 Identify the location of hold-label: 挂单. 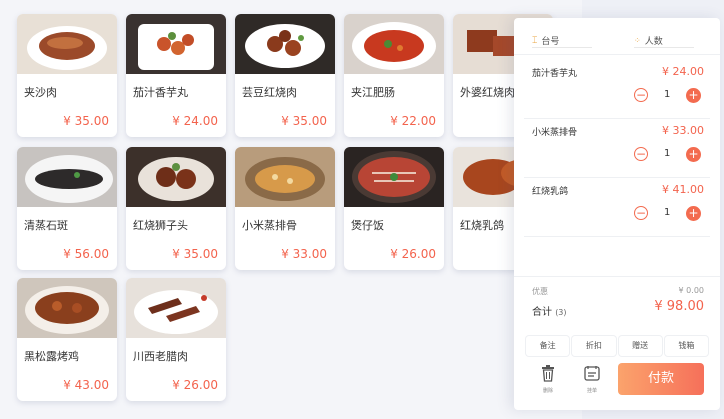
(591, 391).